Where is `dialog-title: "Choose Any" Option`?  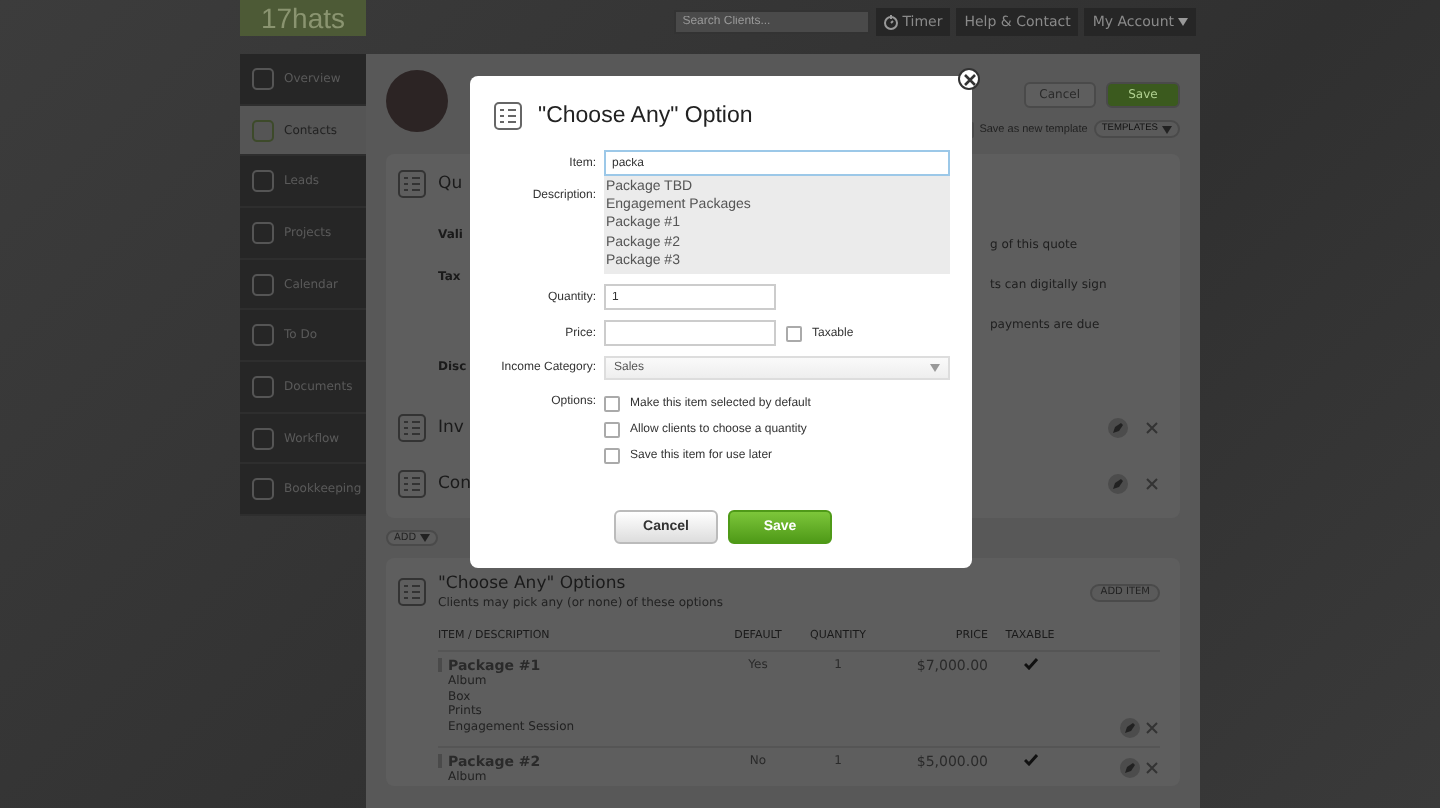 dialog-title: "Choose Any" Option is located at coordinates (645, 116).